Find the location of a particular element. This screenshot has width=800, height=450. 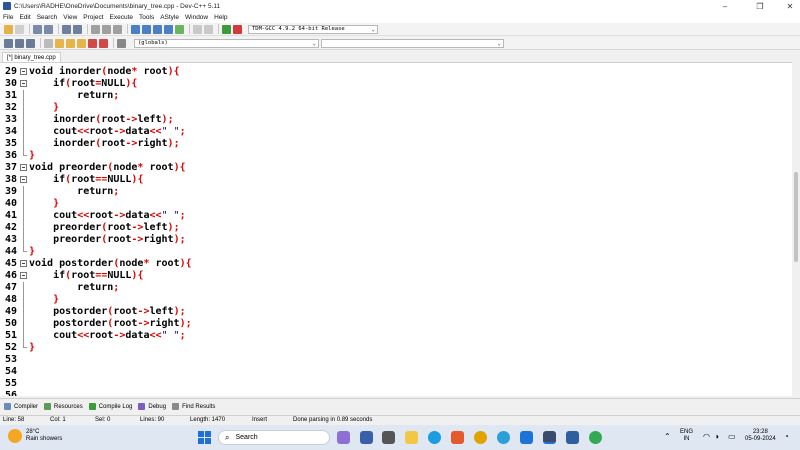

undo-icon is located at coordinates (8, 29).